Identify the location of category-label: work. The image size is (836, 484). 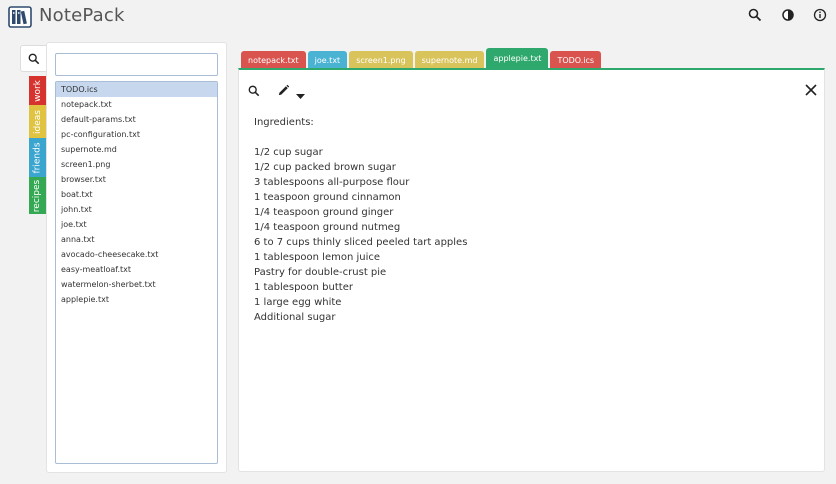
(37, 90).